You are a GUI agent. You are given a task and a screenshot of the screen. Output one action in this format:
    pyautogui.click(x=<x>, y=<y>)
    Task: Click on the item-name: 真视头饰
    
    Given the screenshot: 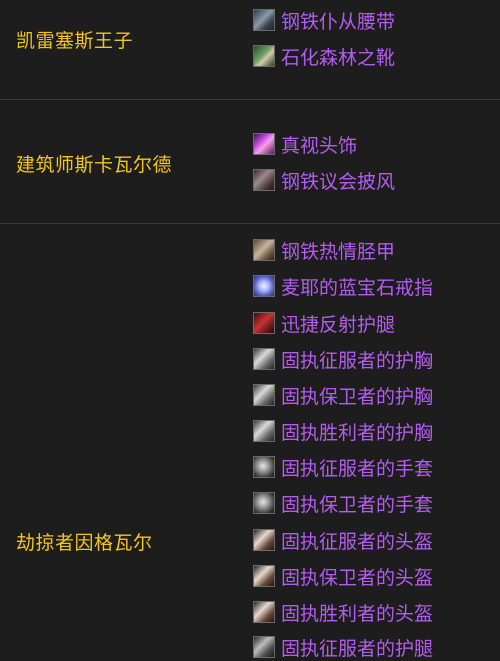 What is the action you would take?
    pyautogui.click(x=319, y=145)
    